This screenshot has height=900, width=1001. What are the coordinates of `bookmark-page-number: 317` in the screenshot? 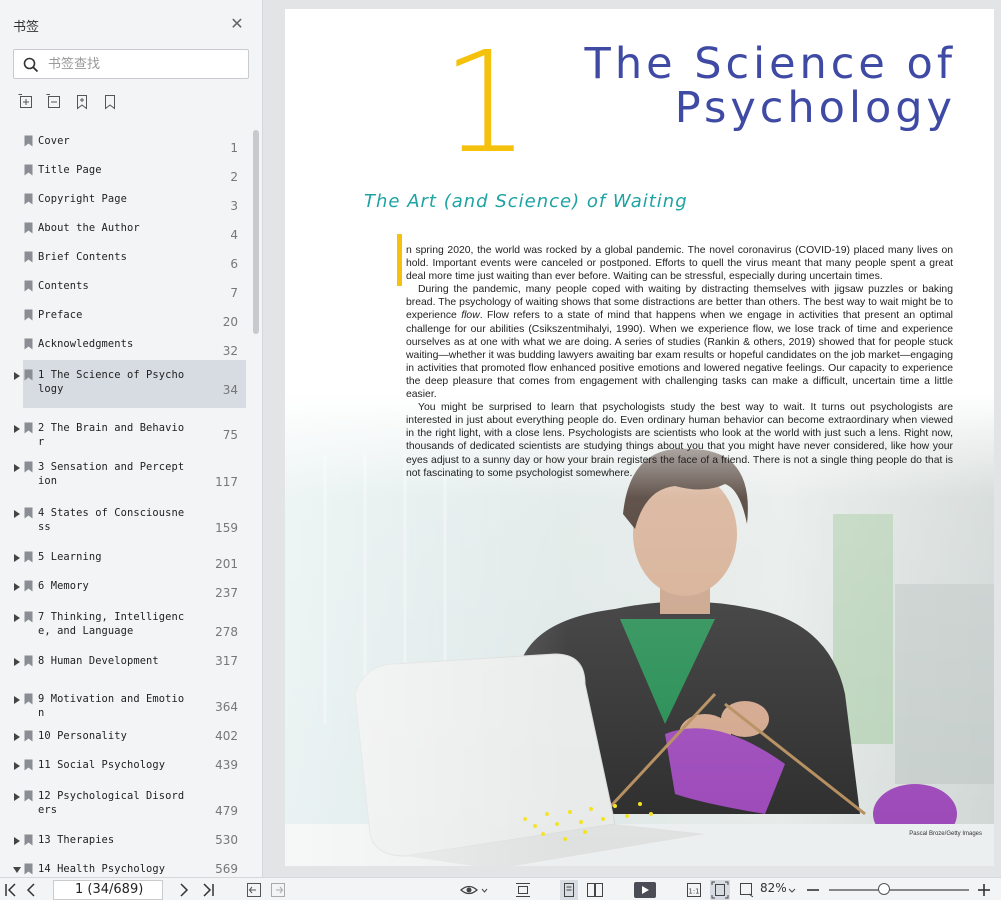 It's located at (226, 661).